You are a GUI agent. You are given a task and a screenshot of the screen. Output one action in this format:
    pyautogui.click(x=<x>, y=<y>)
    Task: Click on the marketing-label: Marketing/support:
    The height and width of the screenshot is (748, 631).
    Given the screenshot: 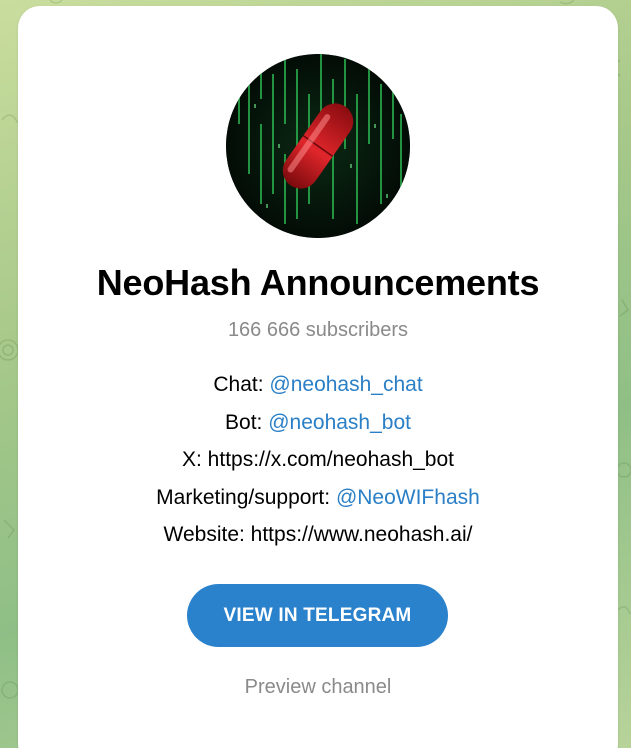 What is the action you would take?
    pyautogui.click(x=243, y=497)
    